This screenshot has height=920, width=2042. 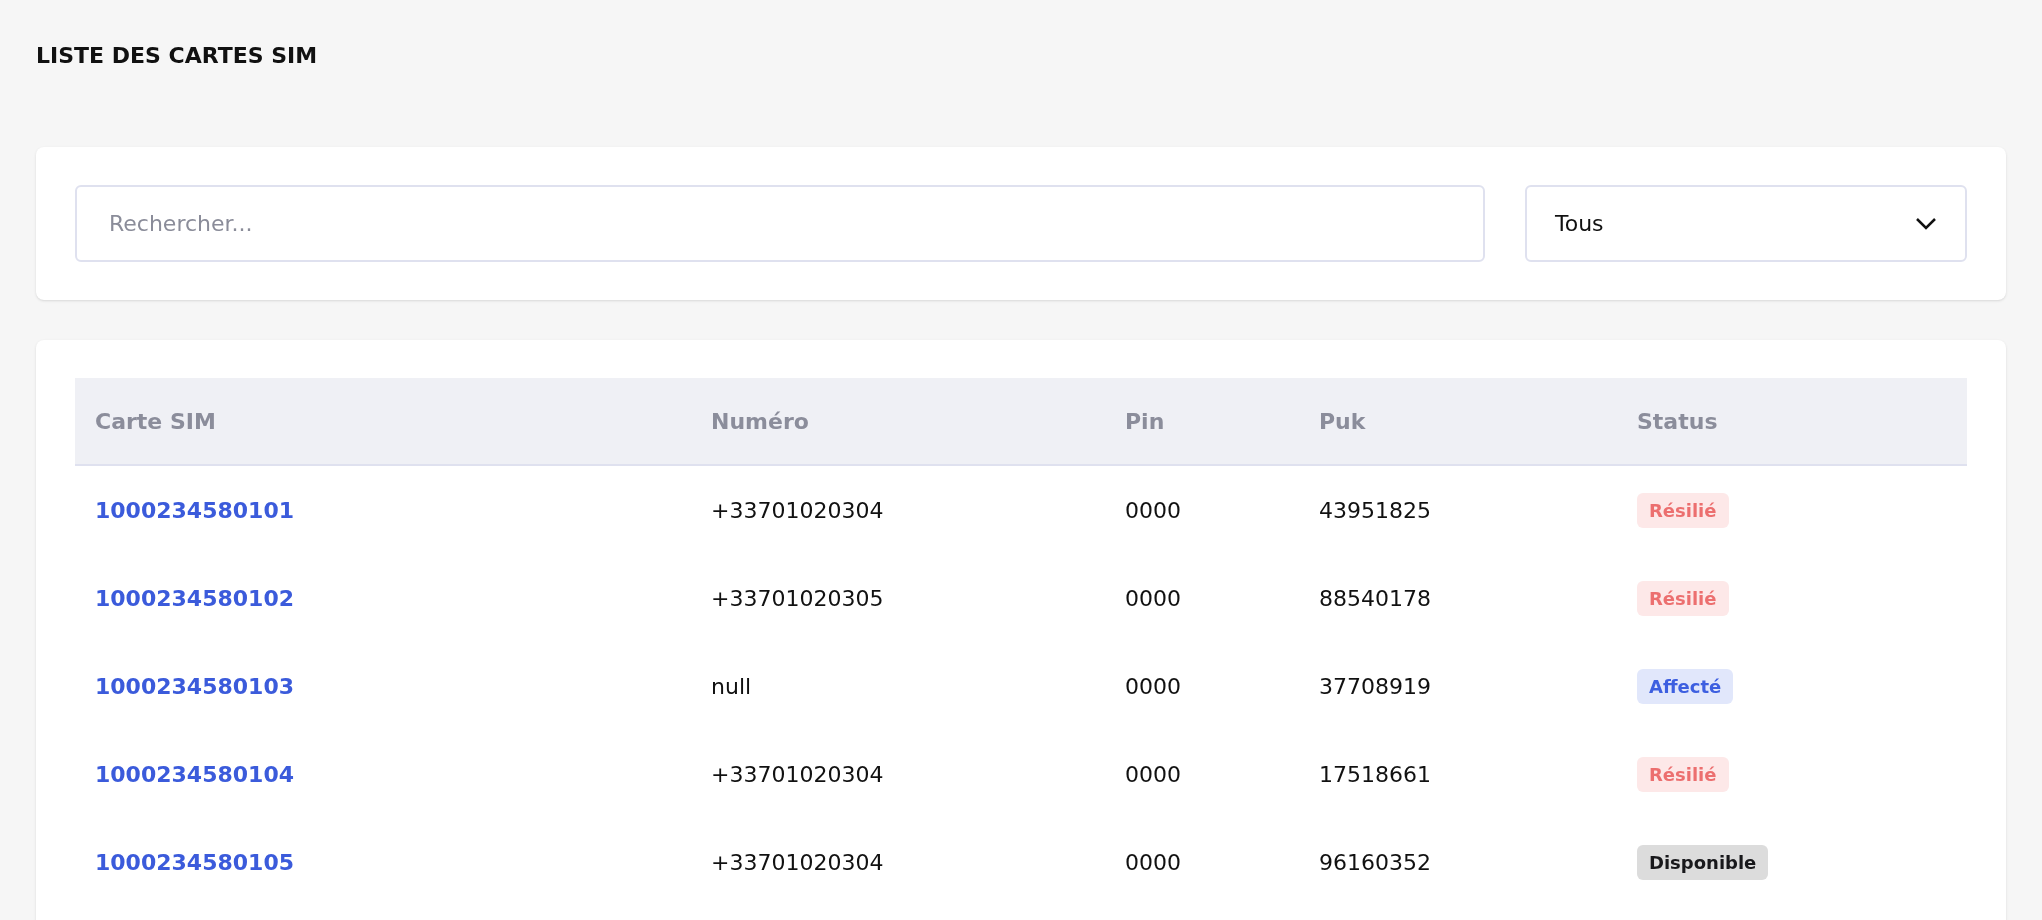 What do you see at coordinates (1375, 510) in the screenshot?
I see `table-cell: 43951825` at bounding box center [1375, 510].